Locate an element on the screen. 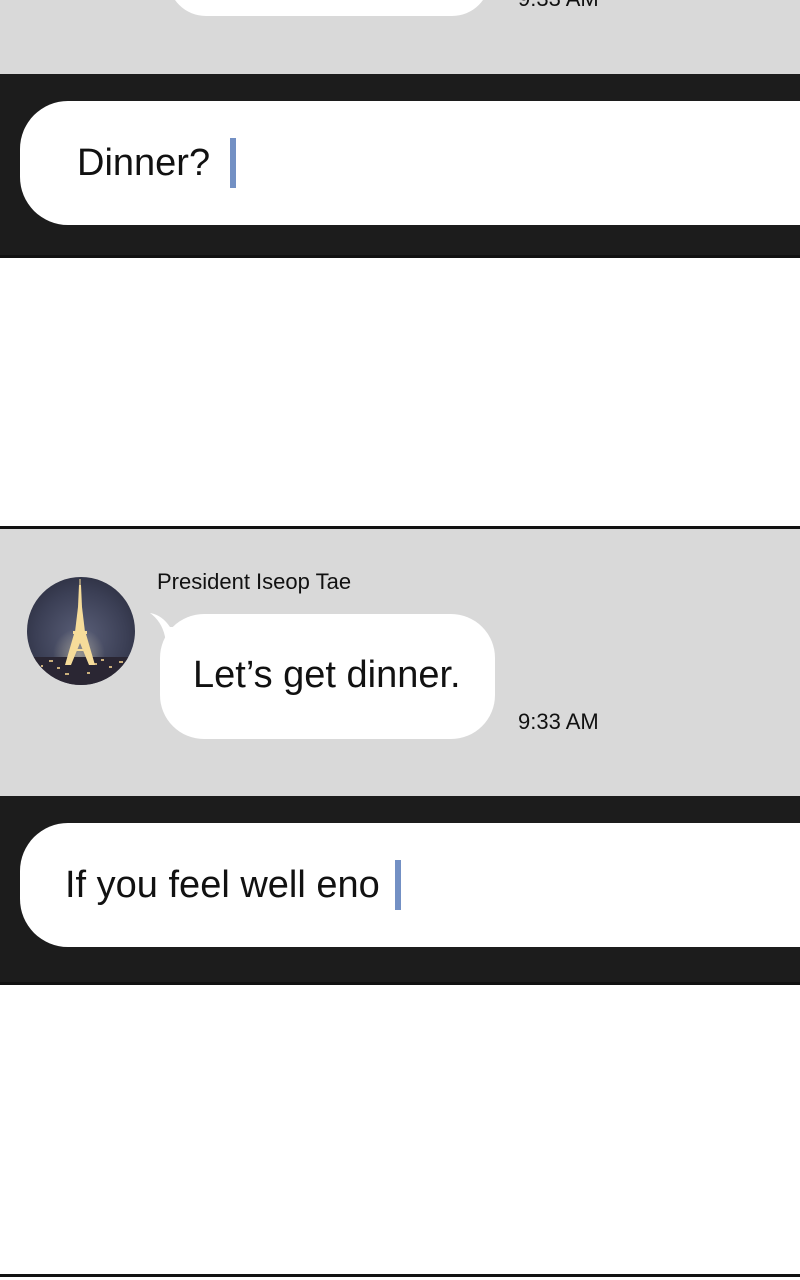 The image size is (800, 1280). message-text: Let’s get dinner. is located at coordinates (327, 675).